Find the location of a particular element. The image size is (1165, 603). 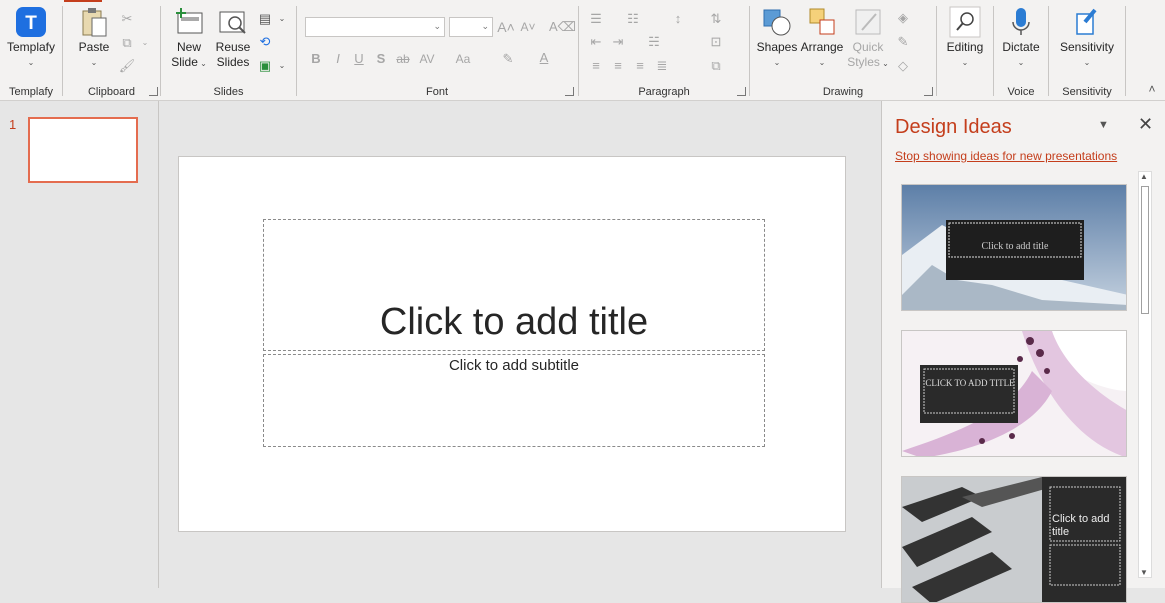

reuse-label-2: Slides is located at coordinates (233, 62).